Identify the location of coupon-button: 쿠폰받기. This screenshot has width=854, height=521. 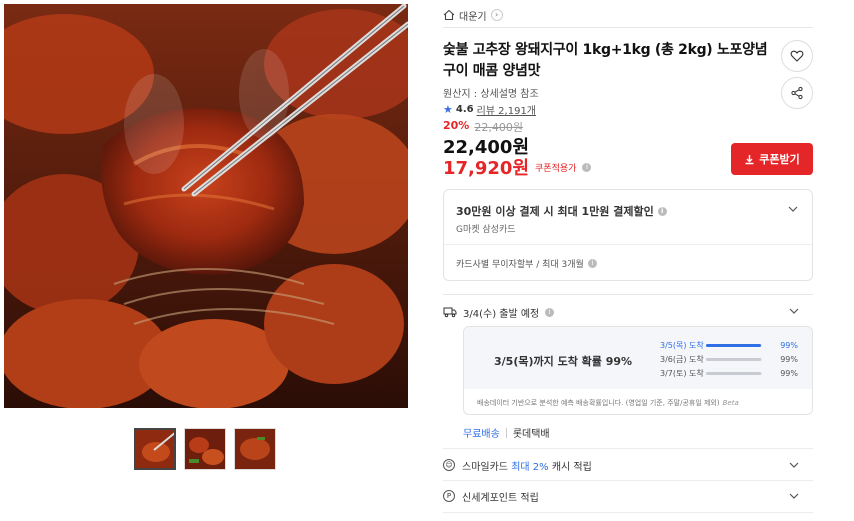
(772, 159).